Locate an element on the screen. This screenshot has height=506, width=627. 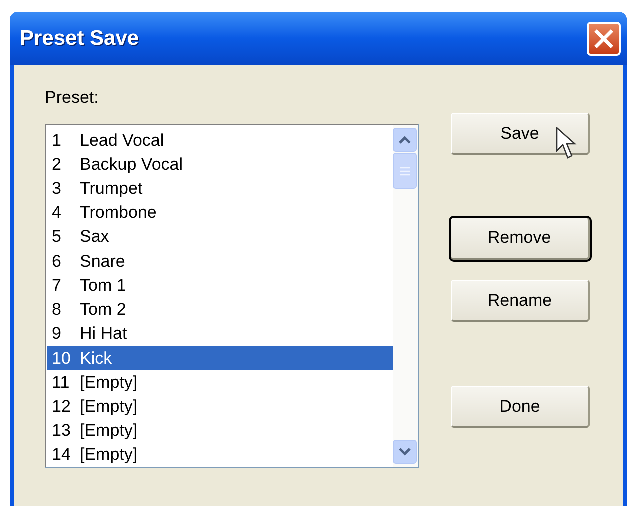
scroll-down-button is located at coordinates (405, 452).